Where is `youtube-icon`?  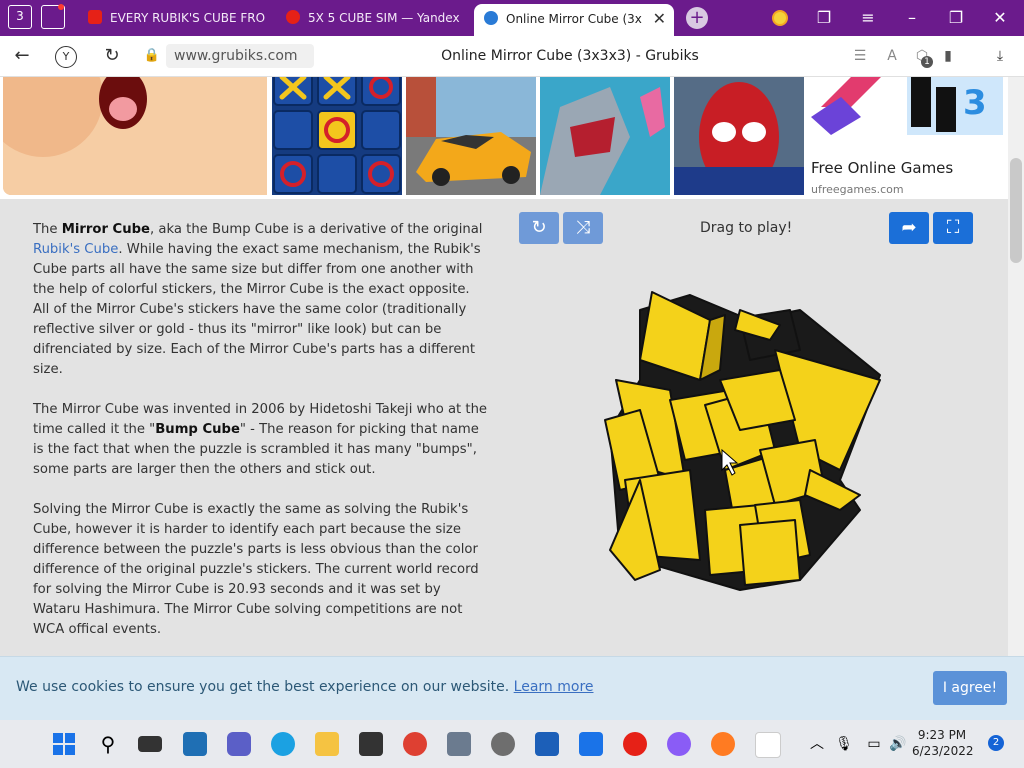 youtube-icon is located at coordinates (95, 17).